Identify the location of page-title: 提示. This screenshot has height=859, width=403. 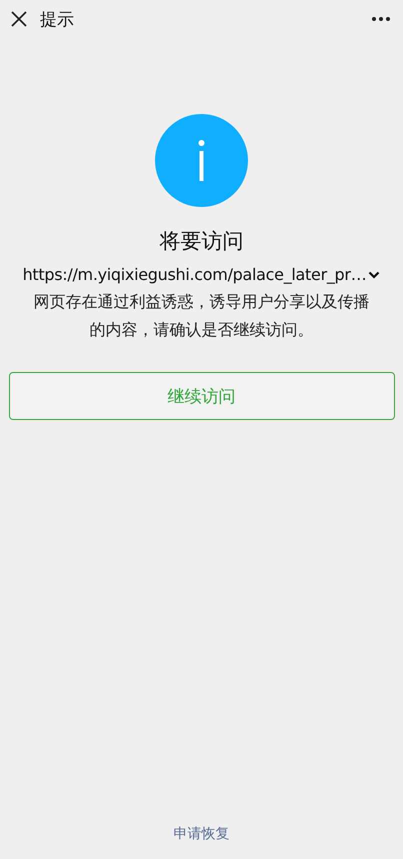
(57, 19).